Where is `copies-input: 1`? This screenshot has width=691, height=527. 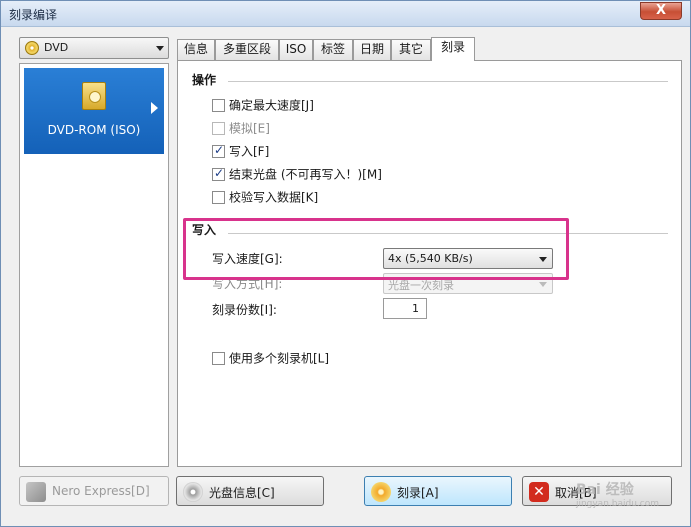 copies-input: 1 is located at coordinates (405, 308).